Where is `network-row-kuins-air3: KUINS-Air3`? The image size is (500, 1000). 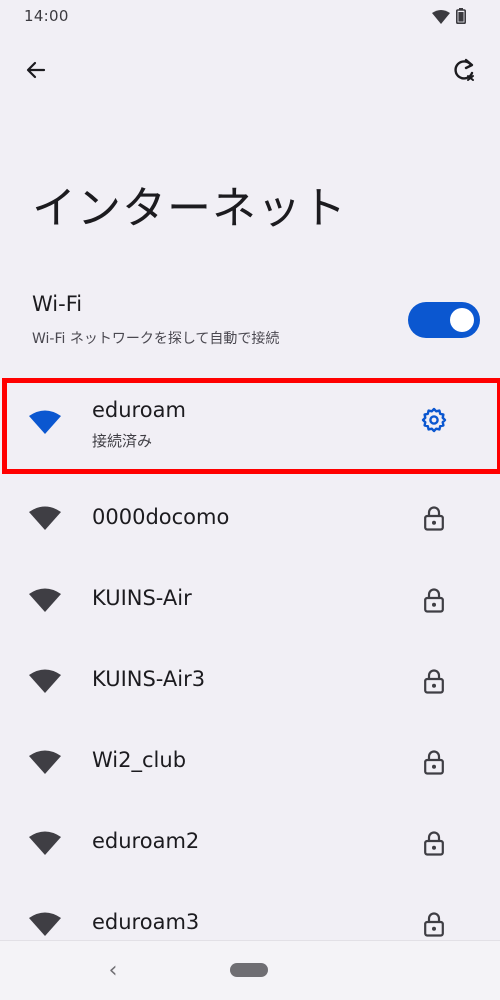 network-row-kuins-air3: KUINS-Air3 is located at coordinates (250, 681).